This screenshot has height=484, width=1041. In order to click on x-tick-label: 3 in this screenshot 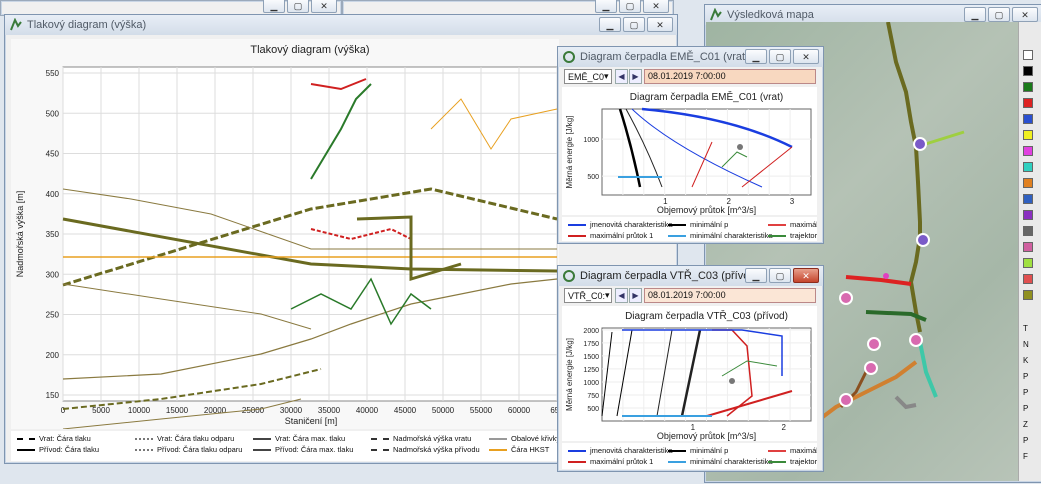, I will do `click(792, 201)`.